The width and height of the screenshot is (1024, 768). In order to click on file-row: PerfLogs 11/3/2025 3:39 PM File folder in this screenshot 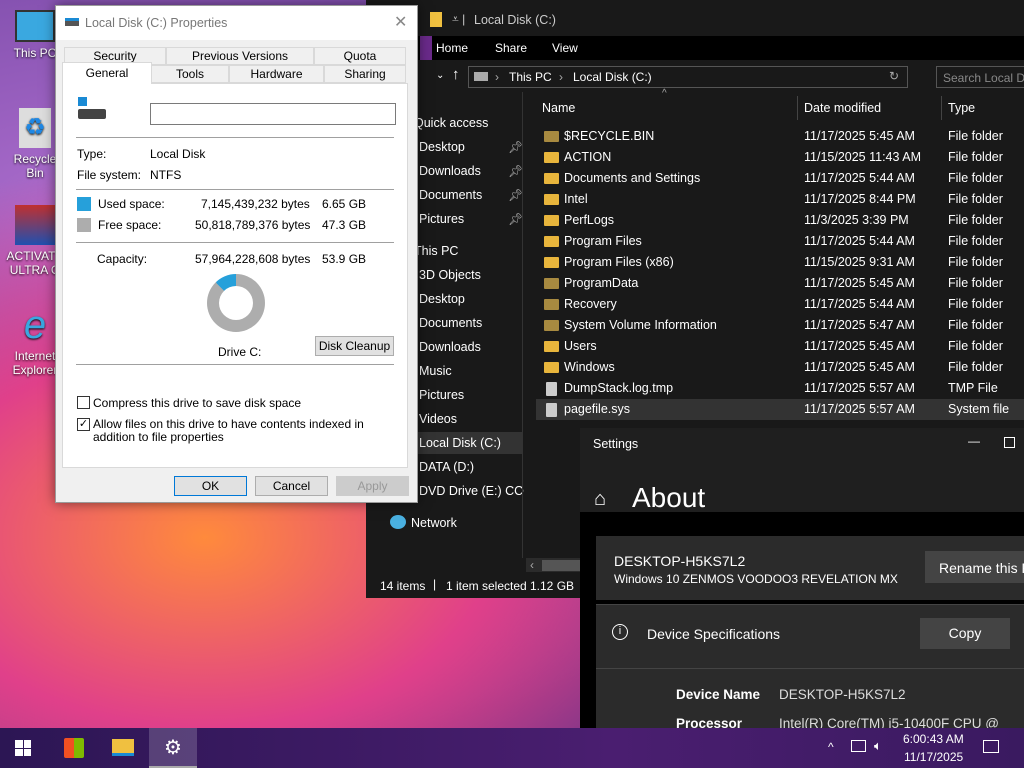, I will do `click(780, 220)`.